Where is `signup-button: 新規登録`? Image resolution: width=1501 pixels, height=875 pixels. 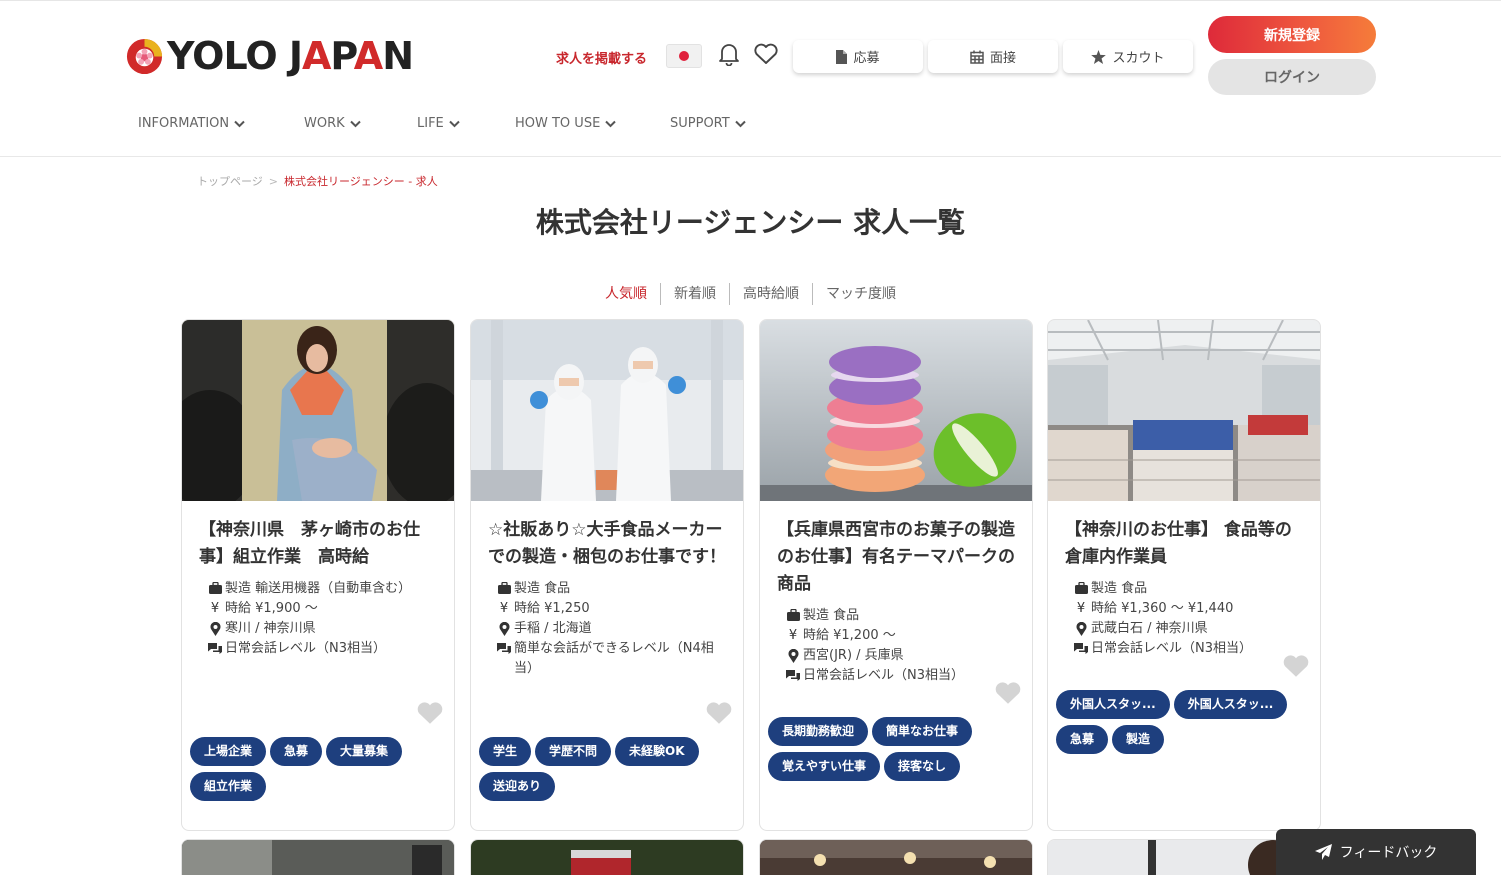 signup-button: 新規登録 is located at coordinates (1292, 34).